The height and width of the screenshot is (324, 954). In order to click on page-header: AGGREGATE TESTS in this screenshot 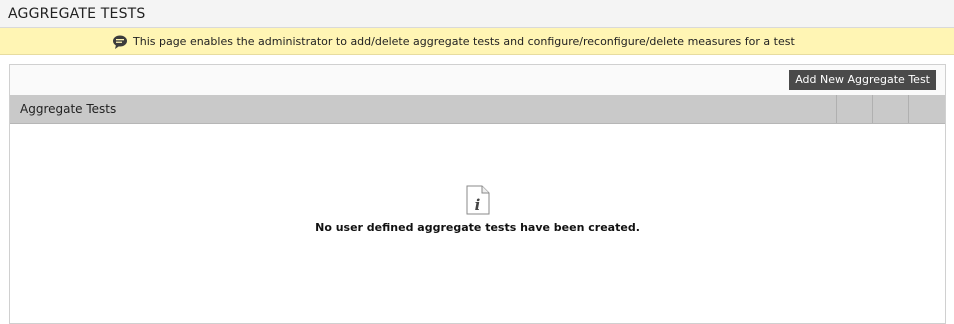, I will do `click(477, 14)`.